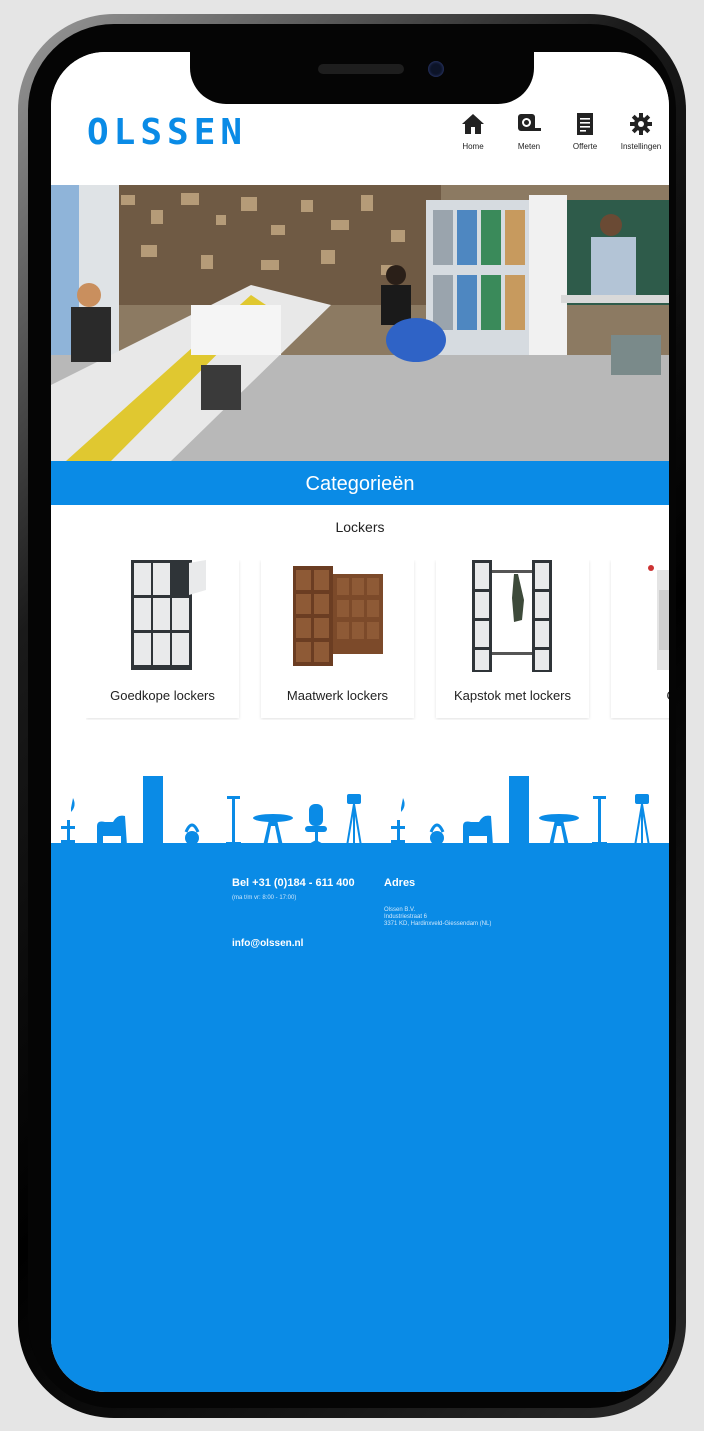 The width and height of the screenshot is (704, 1431). I want to click on home-icon, so click(473, 124).